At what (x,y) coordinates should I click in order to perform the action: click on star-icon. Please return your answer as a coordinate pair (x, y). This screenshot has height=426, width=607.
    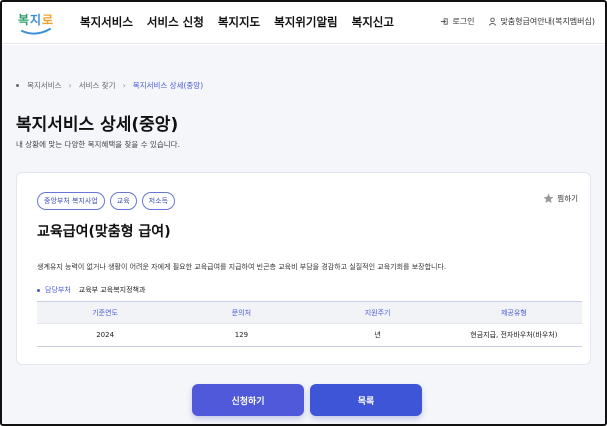
    Looking at the image, I should click on (548, 198).